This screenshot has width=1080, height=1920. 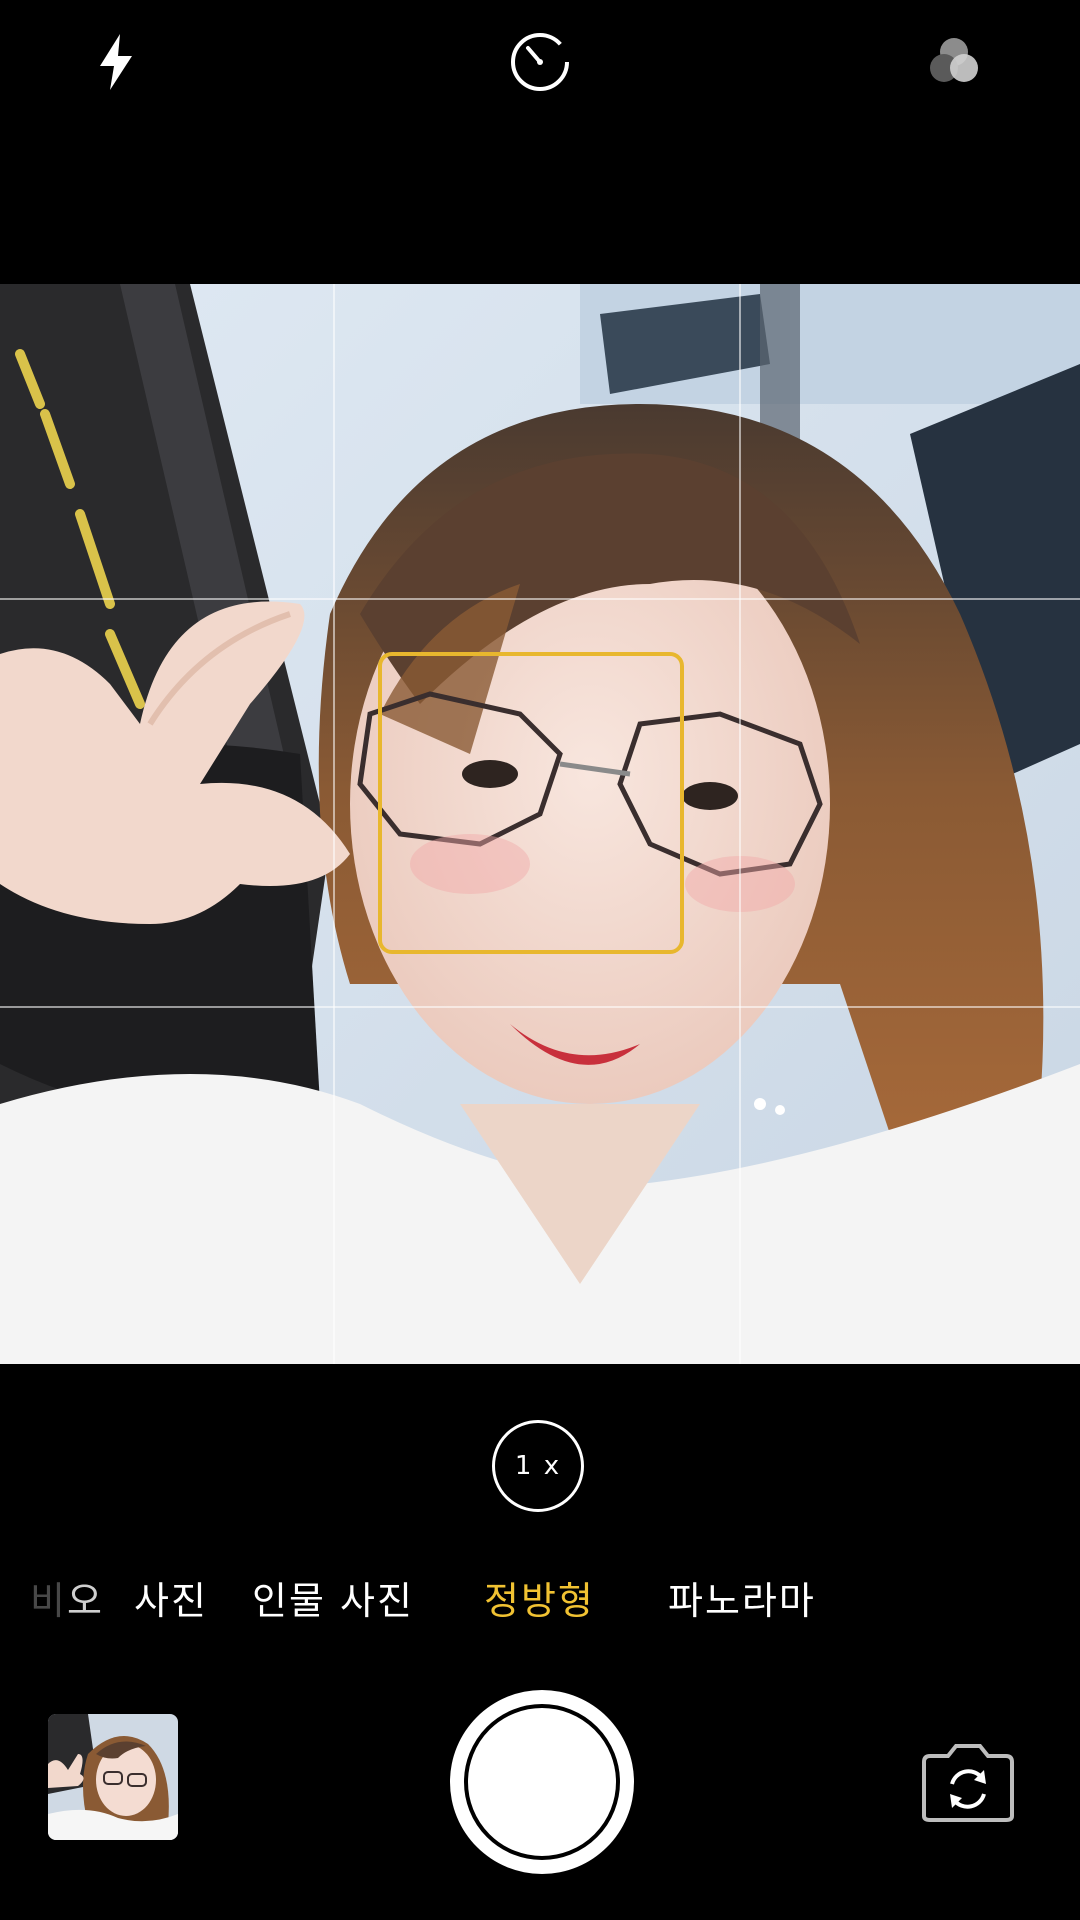 I want to click on zoom-button: 1 x, so click(x=538, y=1466).